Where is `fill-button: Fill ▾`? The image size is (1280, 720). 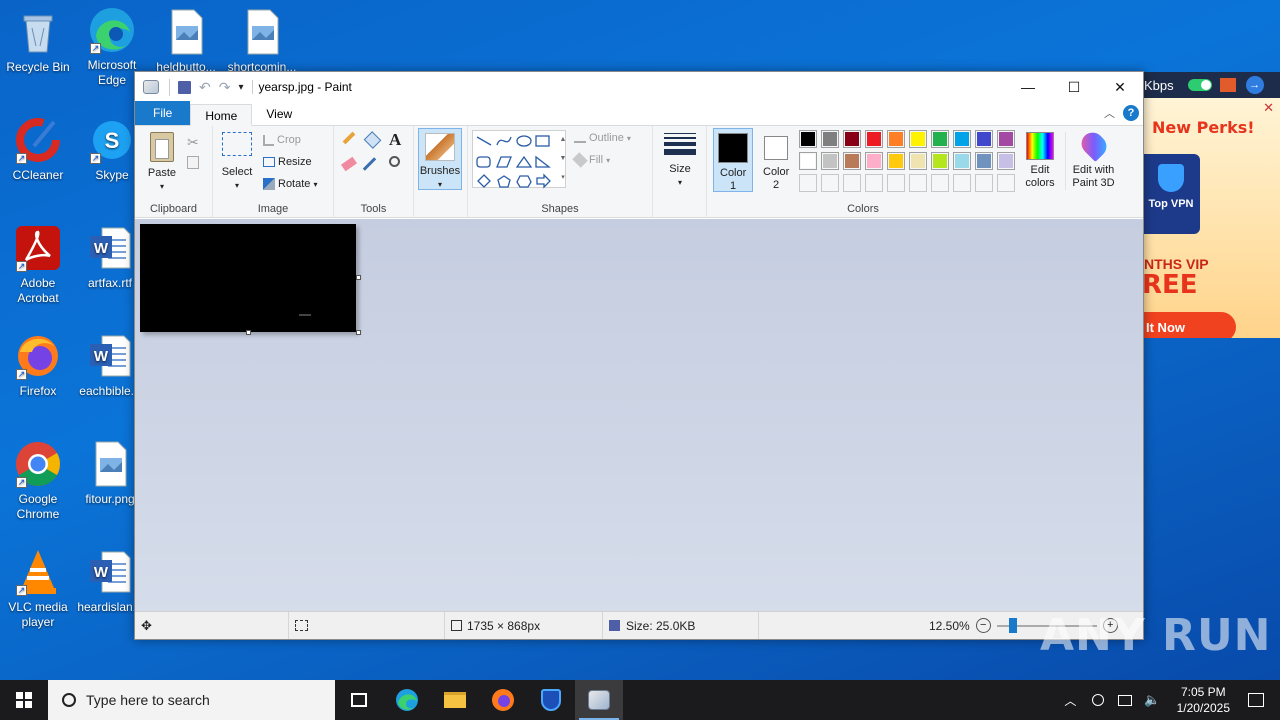
fill-button: Fill ▾ is located at coordinates (591, 160).